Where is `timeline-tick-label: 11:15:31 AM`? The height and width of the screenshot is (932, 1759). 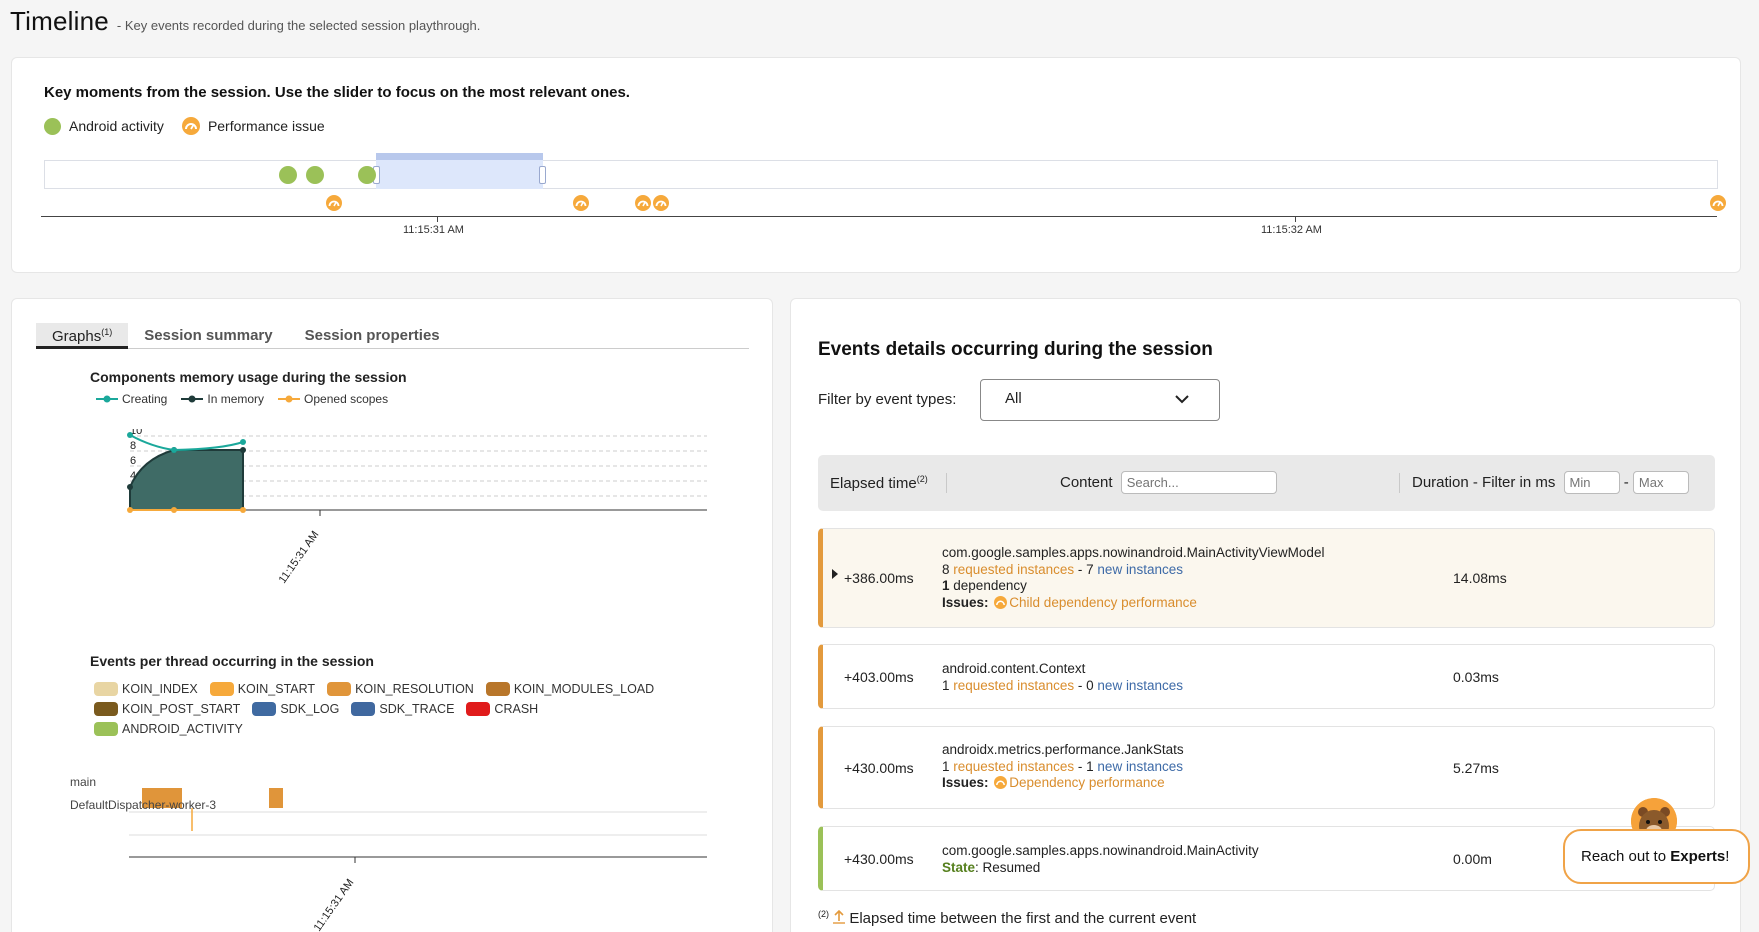
timeline-tick-label: 11:15:31 AM is located at coordinates (433, 230).